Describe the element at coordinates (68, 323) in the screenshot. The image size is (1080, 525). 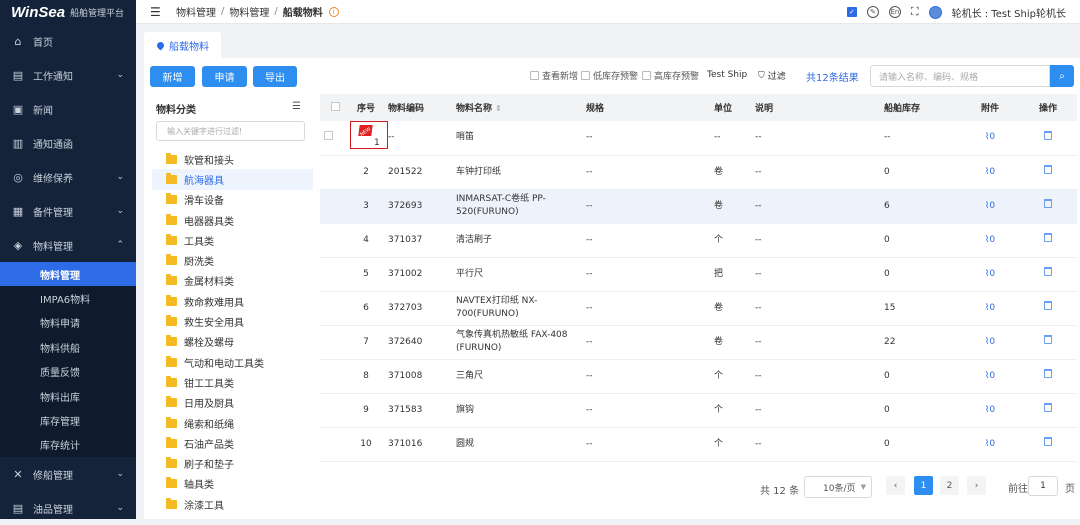
I see `sidebar-subitem: 物料申请` at that location.